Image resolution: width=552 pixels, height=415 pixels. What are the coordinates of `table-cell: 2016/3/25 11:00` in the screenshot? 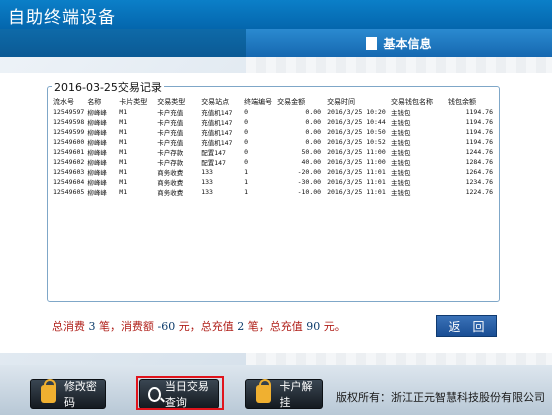 It's located at (356, 152).